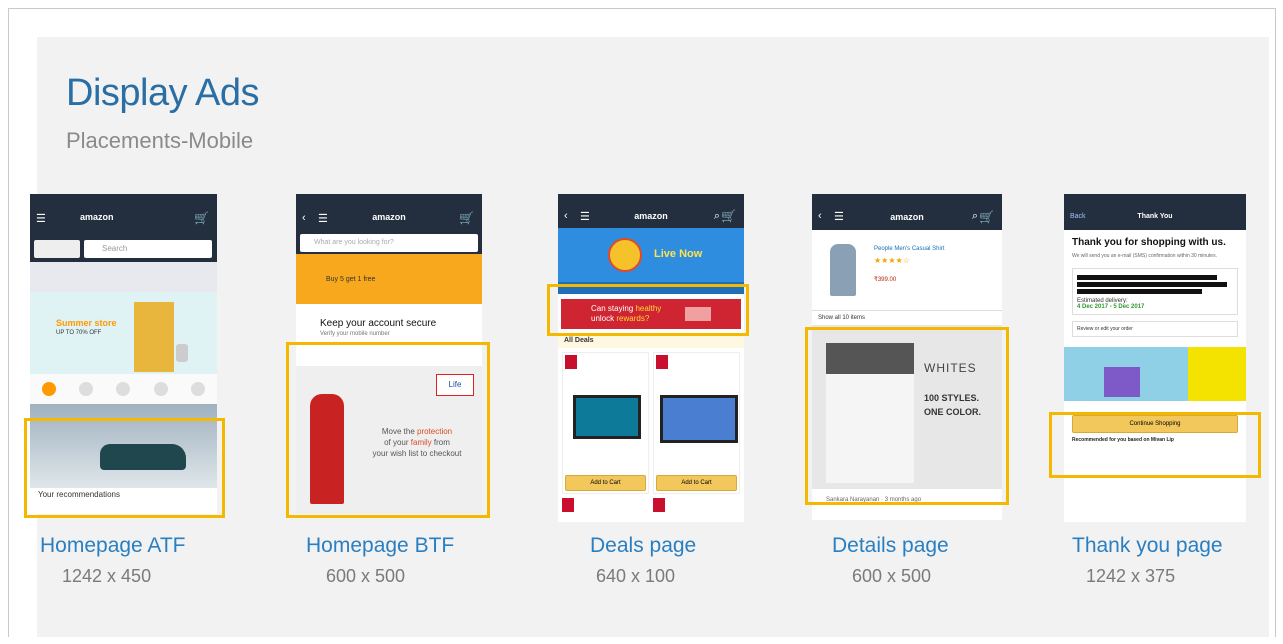 This screenshot has width=1283, height=644. What do you see at coordinates (1147, 545) in the screenshot?
I see `placement-label: Thank you page` at bounding box center [1147, 545].